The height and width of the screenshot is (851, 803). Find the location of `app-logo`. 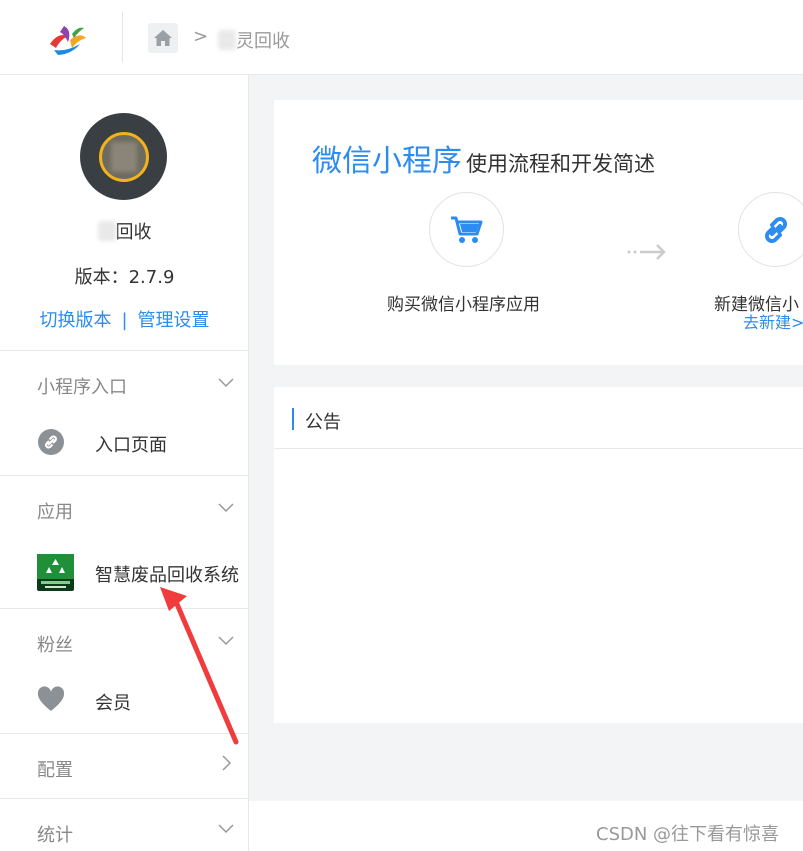

app-logo is located at coordinates (67, 39).